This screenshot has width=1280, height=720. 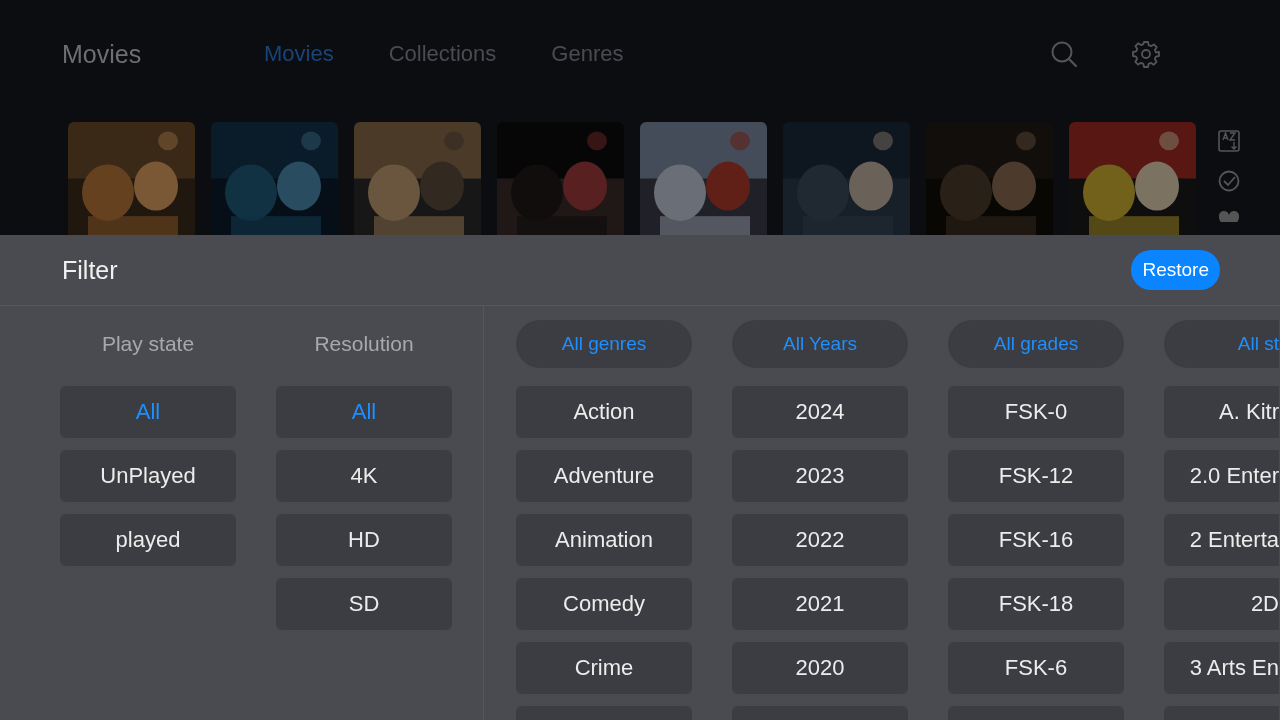 I want to click on option-button: Animation, so click(x=604, y=540).